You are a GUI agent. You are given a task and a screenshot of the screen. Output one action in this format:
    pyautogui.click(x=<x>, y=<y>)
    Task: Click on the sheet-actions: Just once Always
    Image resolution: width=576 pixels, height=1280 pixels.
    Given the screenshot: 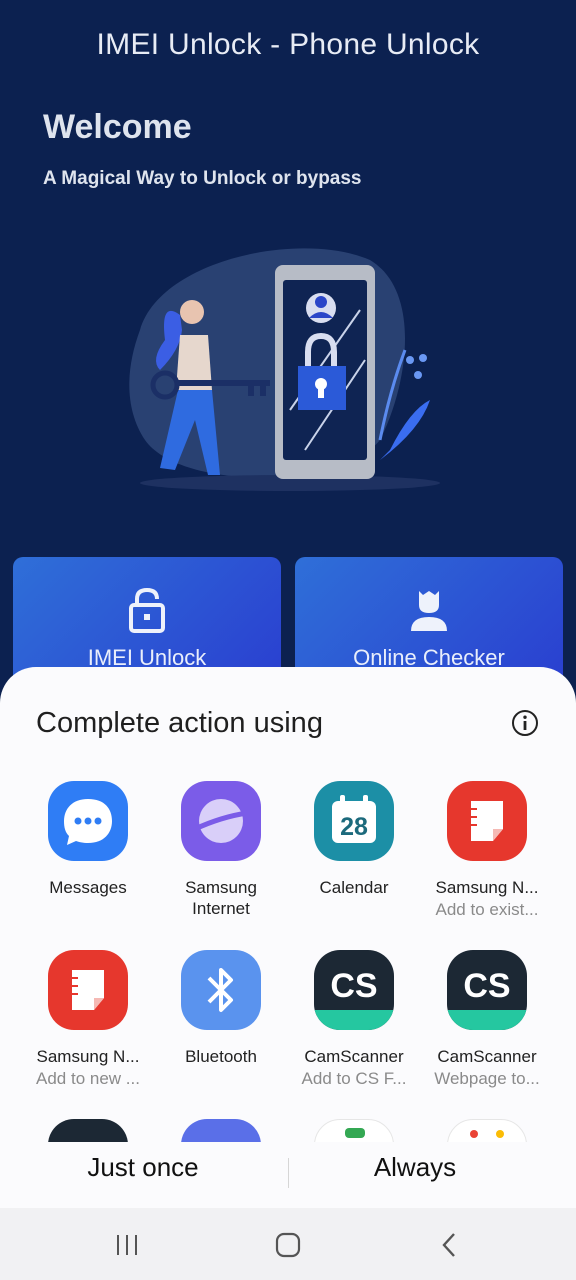 What is the action you would take?
    pyautogui.click(x=288, y=1172)
    